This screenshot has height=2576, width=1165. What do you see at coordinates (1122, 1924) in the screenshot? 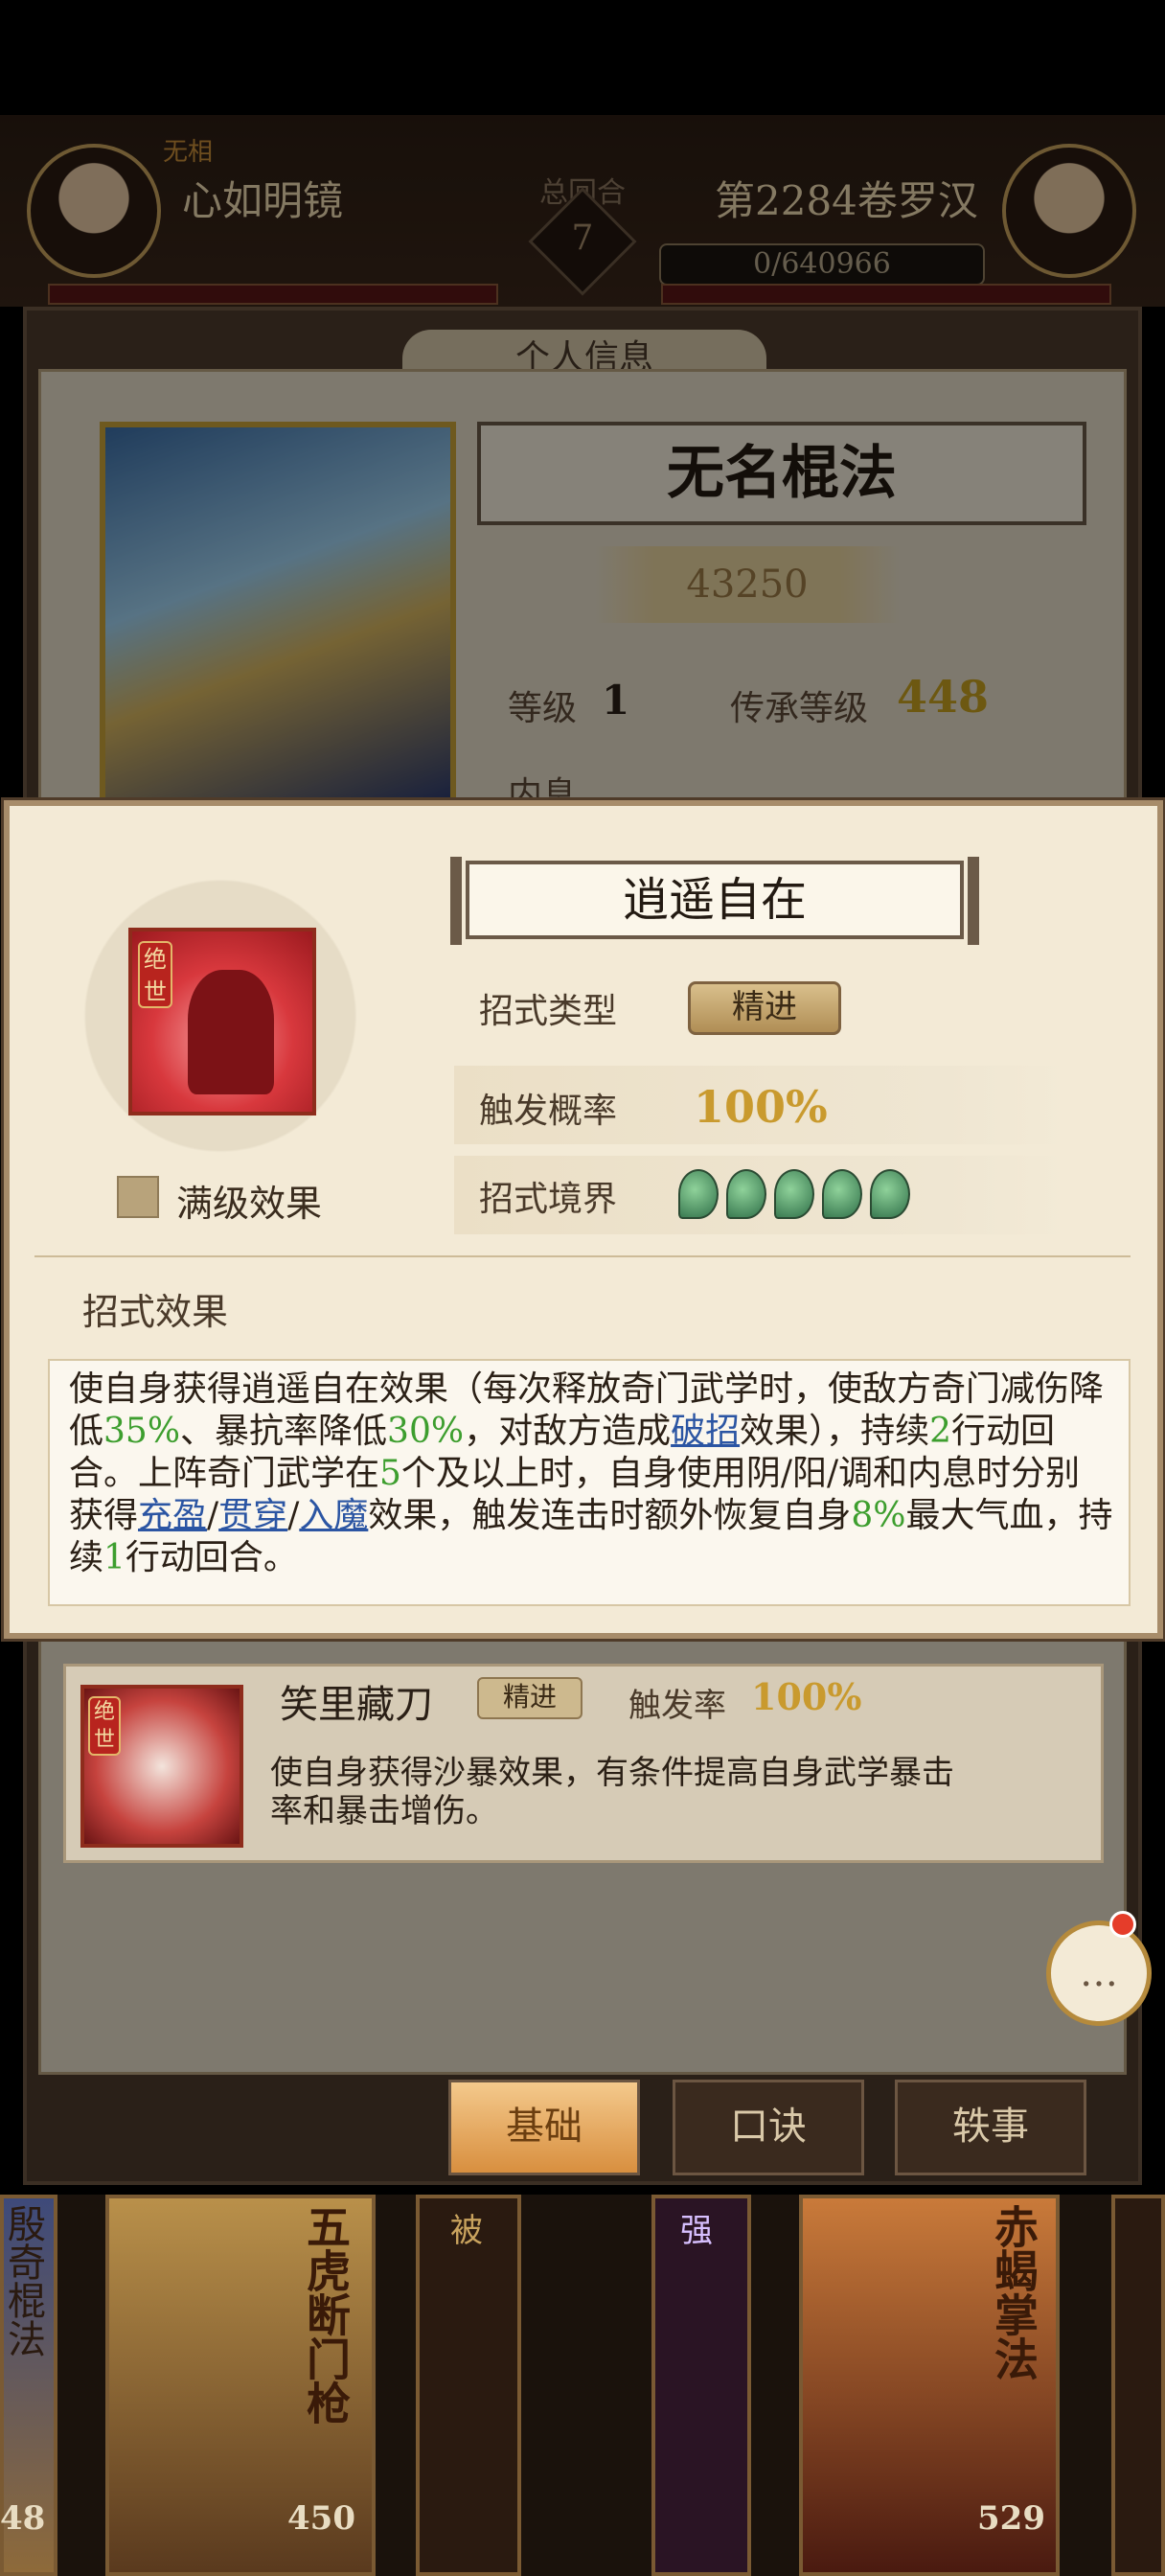
I see `notification-dot` at bounding box center [1122, 1924].